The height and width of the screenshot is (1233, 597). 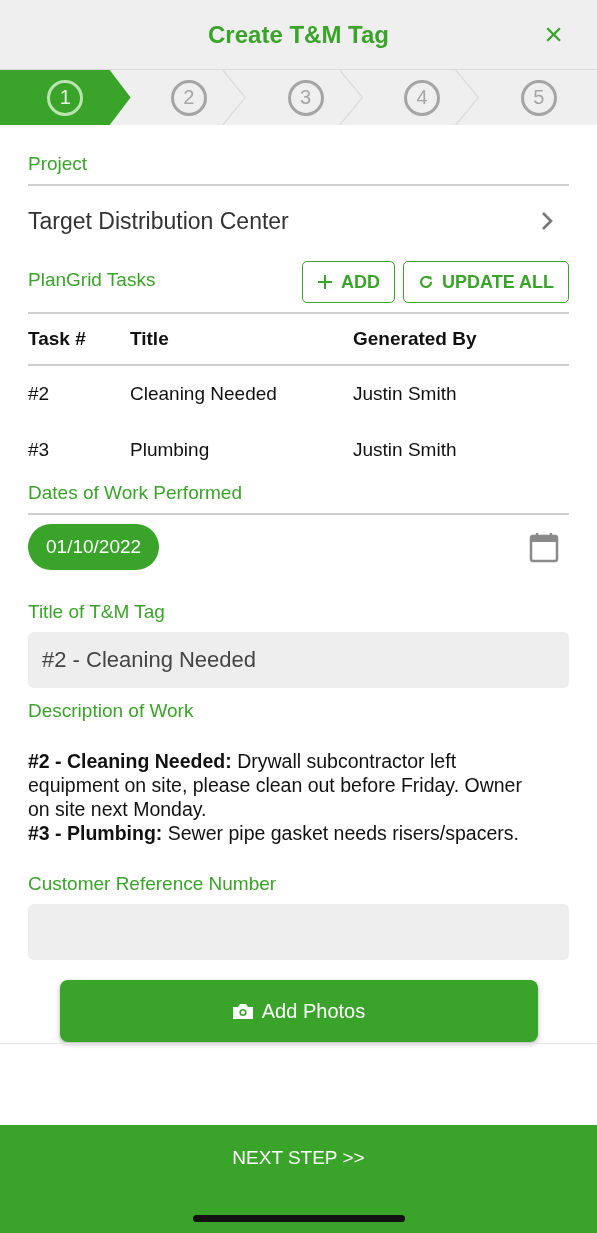 I want to click on step-tab: 2, so click(x=189, y=97).